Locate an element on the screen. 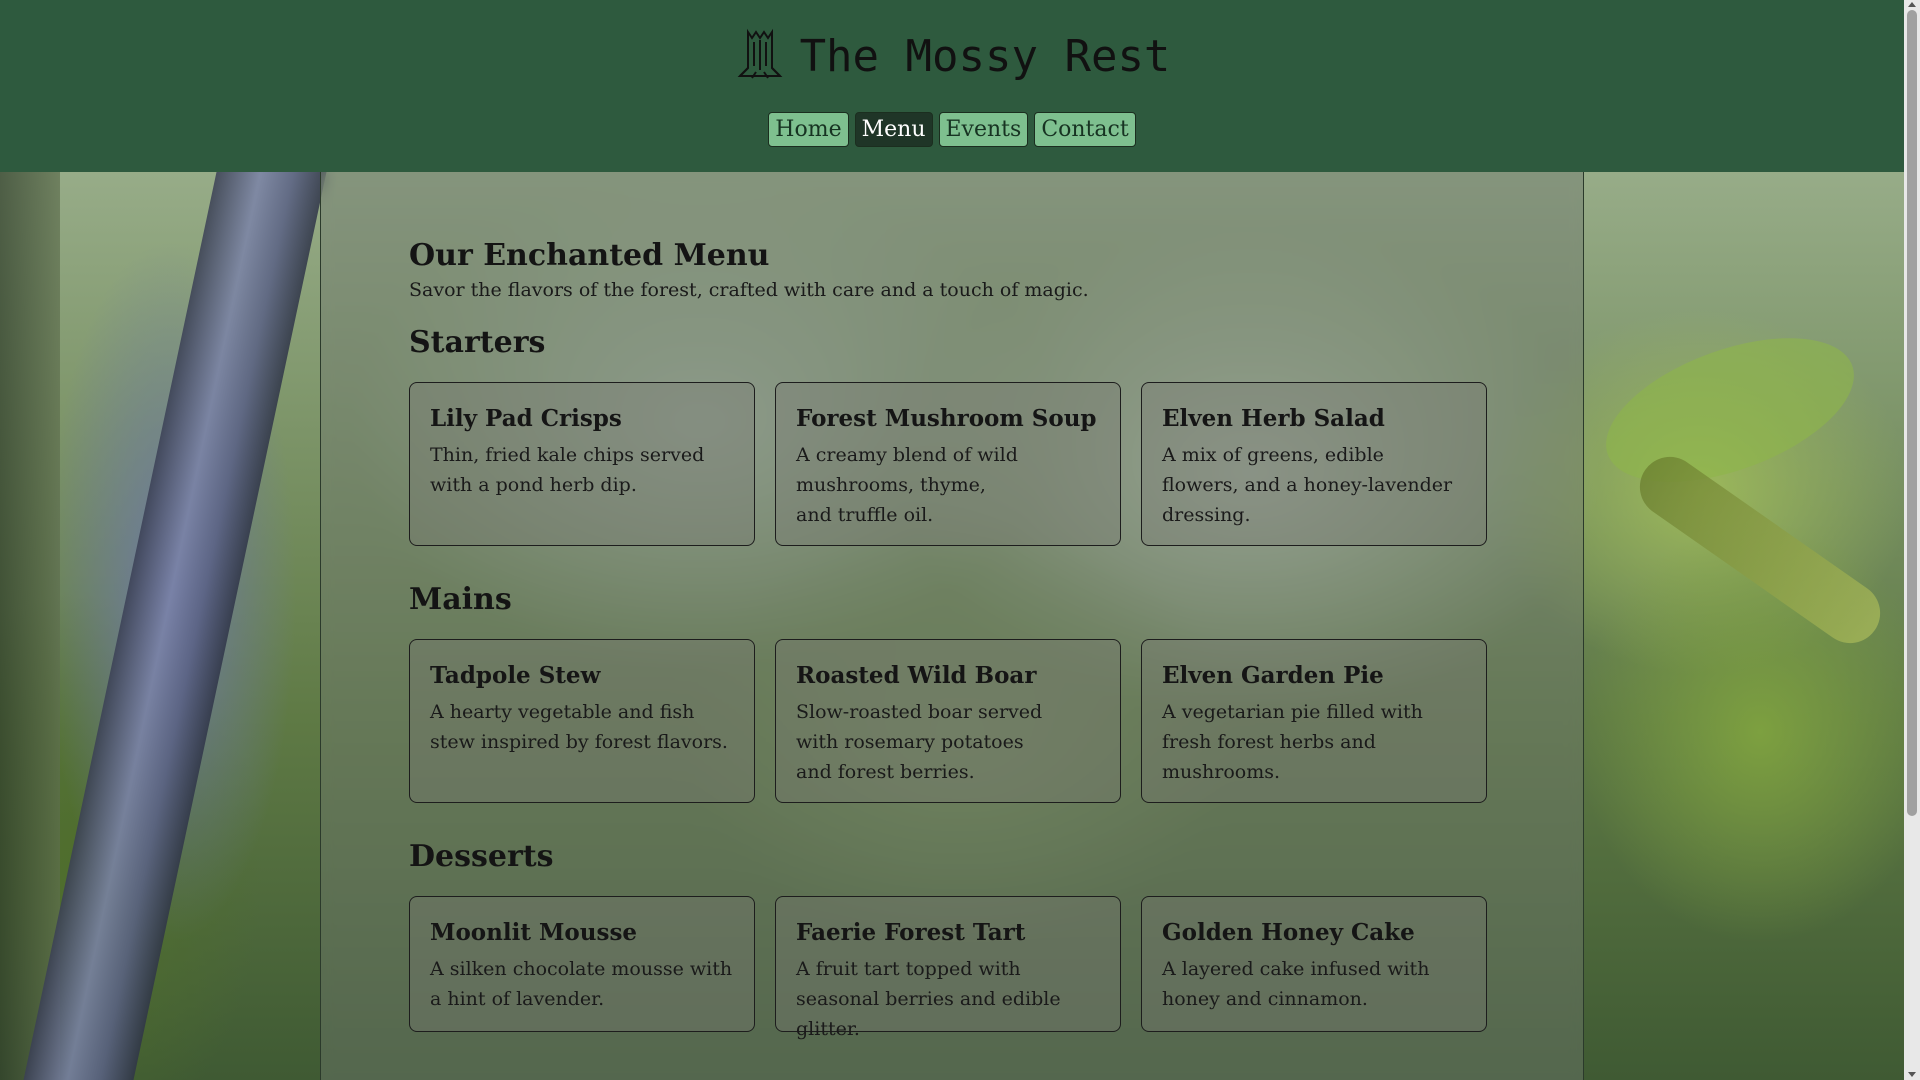 The height and width of the screenshot is (1080, 1920). brand: The Mossy Rest is located at coordinates (952, 56).